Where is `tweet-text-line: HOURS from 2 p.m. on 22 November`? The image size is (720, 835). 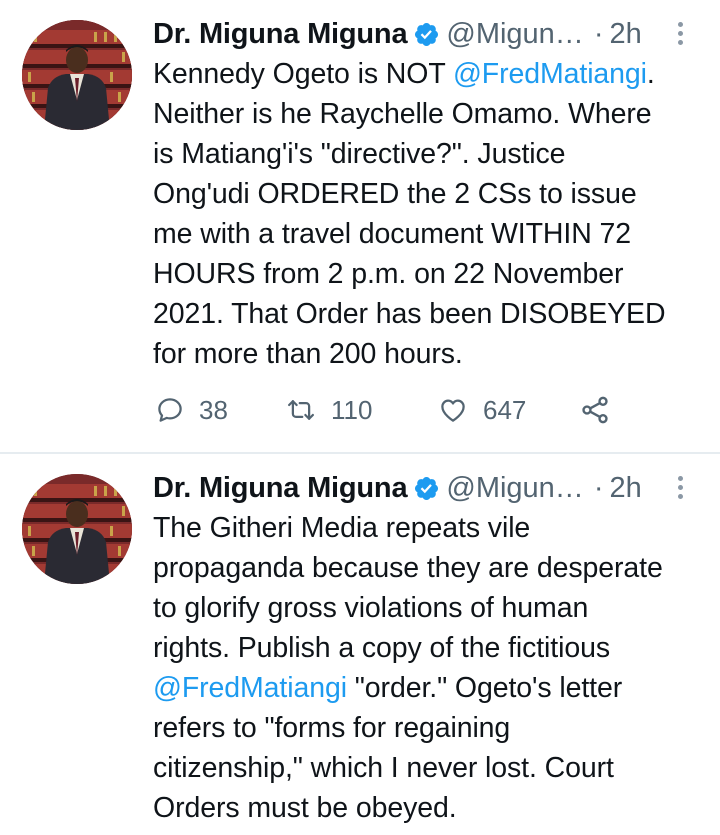
tweet-text-line: HOURS from 2 p.m. on 22 November is located at coordinates (388, 274).